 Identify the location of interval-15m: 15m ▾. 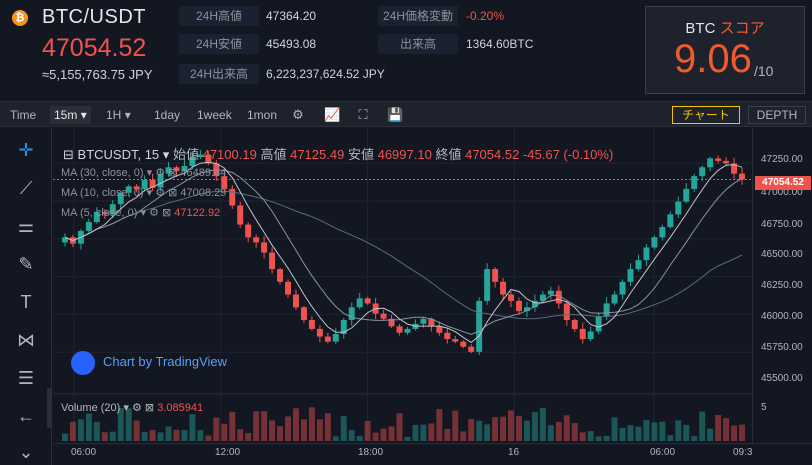
(70, 115).